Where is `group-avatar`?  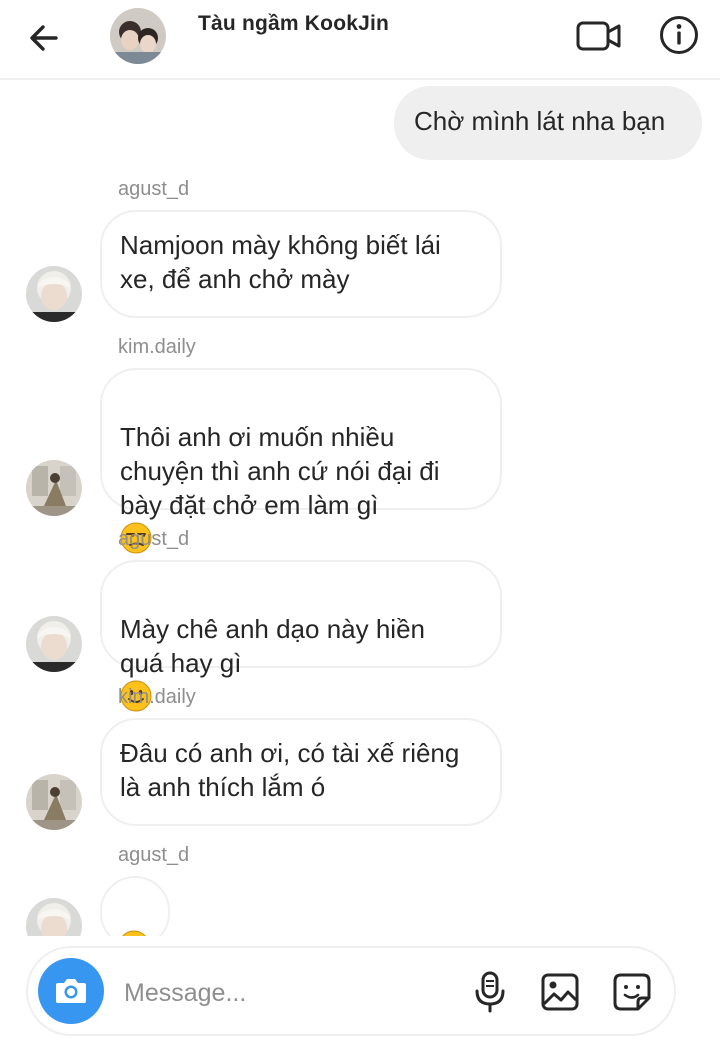 group-avatar is located at coordinates (138, 36).